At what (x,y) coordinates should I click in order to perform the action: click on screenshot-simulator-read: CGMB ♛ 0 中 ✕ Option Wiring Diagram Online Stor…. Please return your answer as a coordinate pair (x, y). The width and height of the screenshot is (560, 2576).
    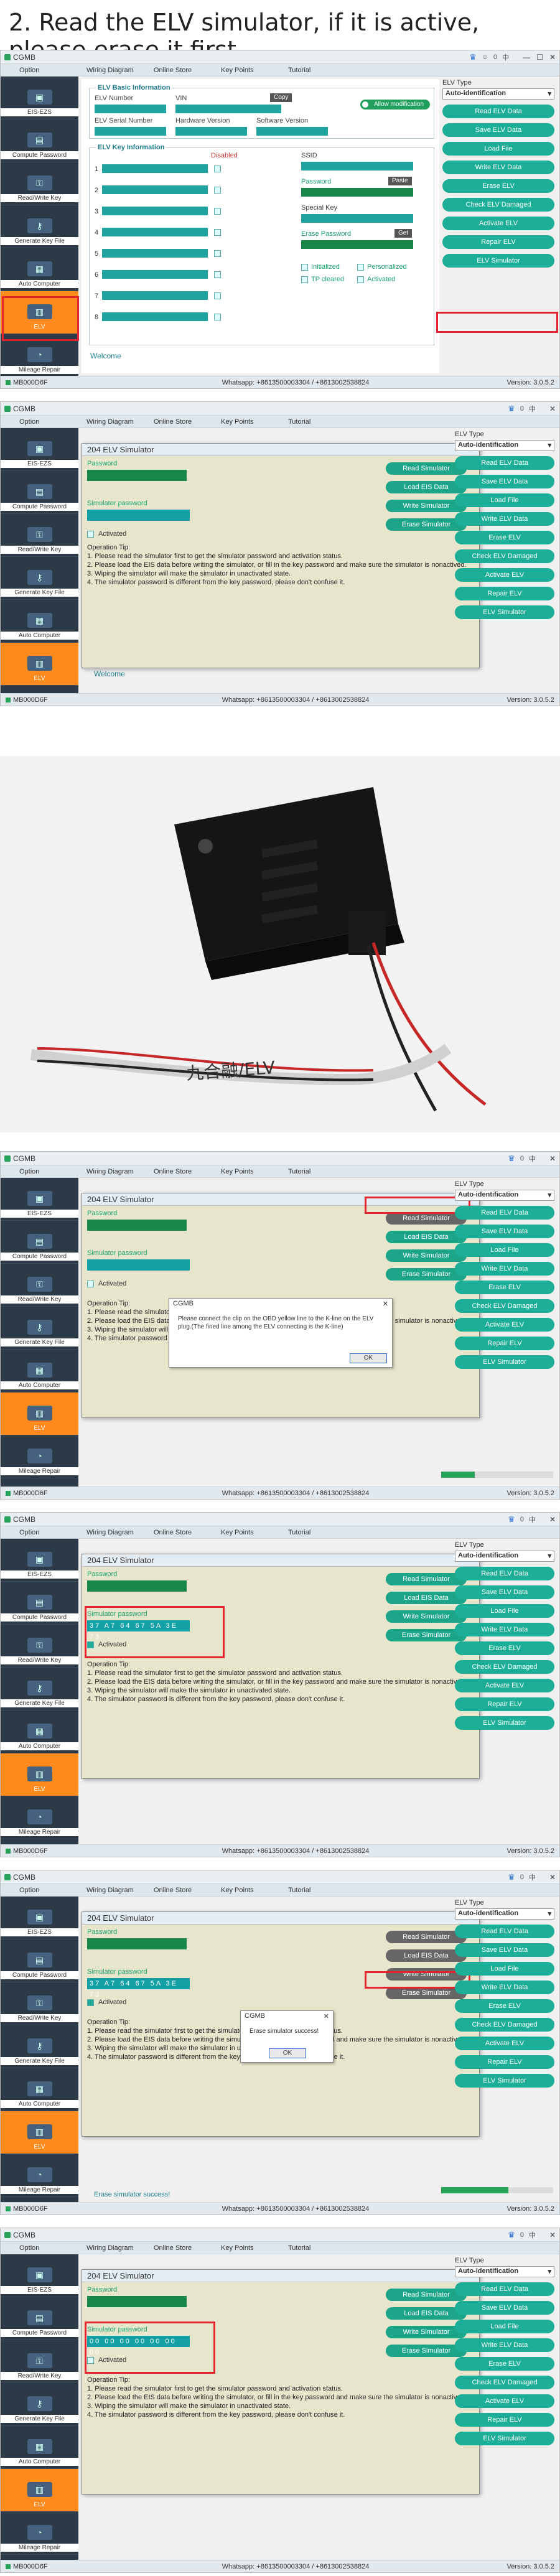
    Looking at the image, I should click on (280, 1685).